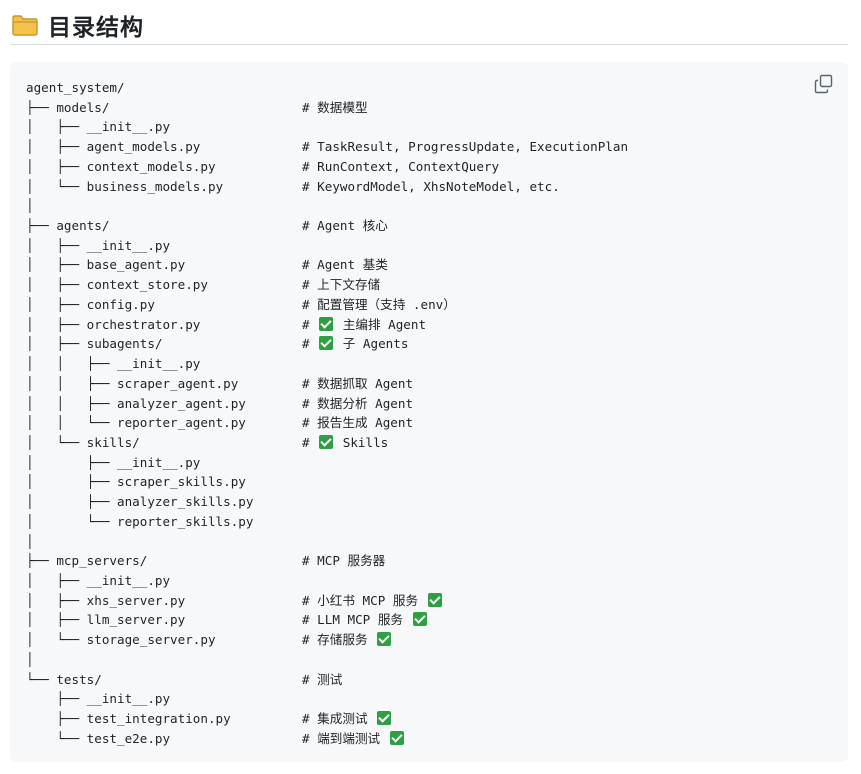 This screenshot has width=861, height=774. Describe the element at coordinates (207, 226) in the screenshot. I see `tree-line: ├── agents/ # Agent 核心` at that location.